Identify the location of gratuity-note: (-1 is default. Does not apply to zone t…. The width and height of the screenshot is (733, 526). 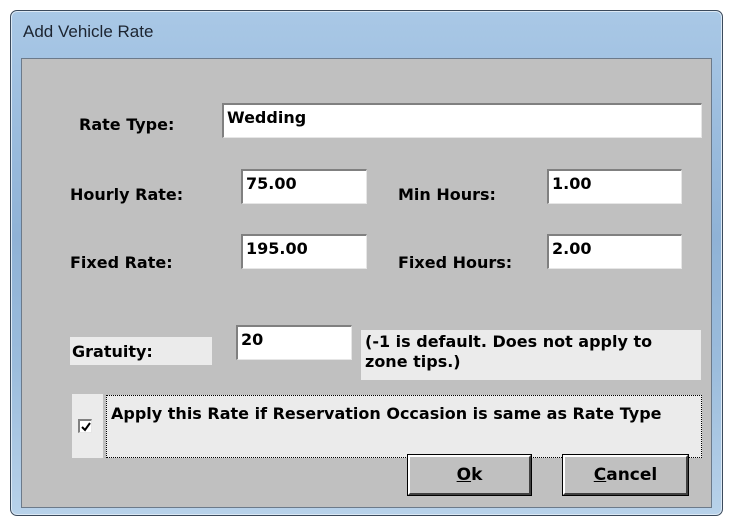
(531, 355).